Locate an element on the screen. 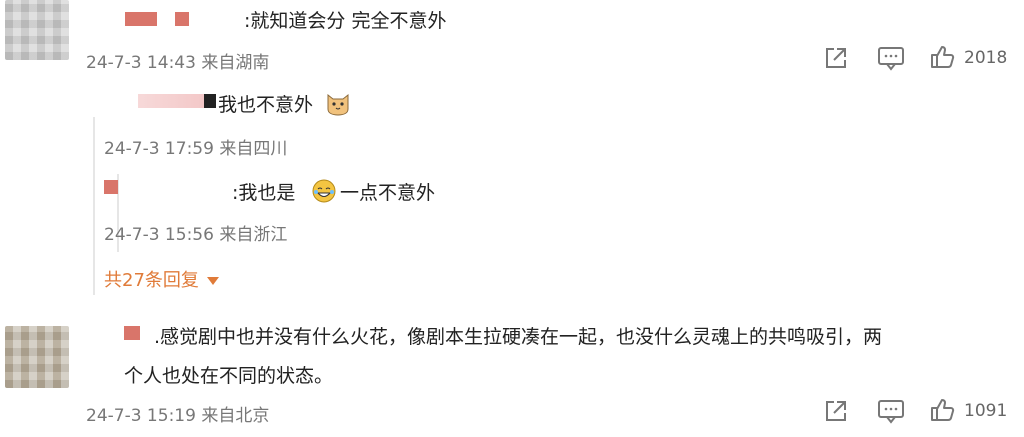 The image size is (1024, 437). comment-time: 24-7-3 15:19 is located at coordinates (141, 416).